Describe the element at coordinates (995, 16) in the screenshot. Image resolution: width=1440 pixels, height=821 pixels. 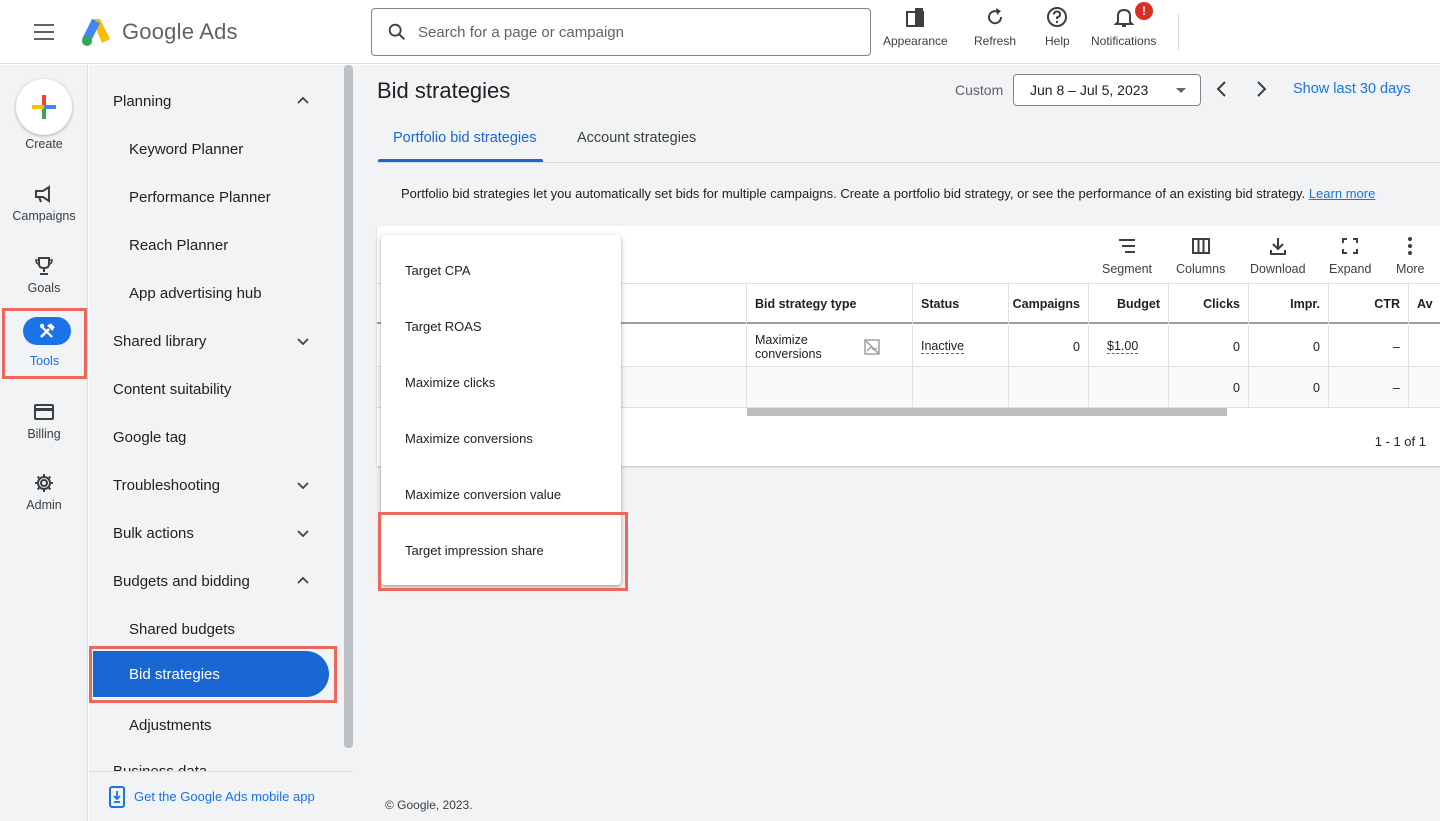
I see `refresh-icon` at that location.